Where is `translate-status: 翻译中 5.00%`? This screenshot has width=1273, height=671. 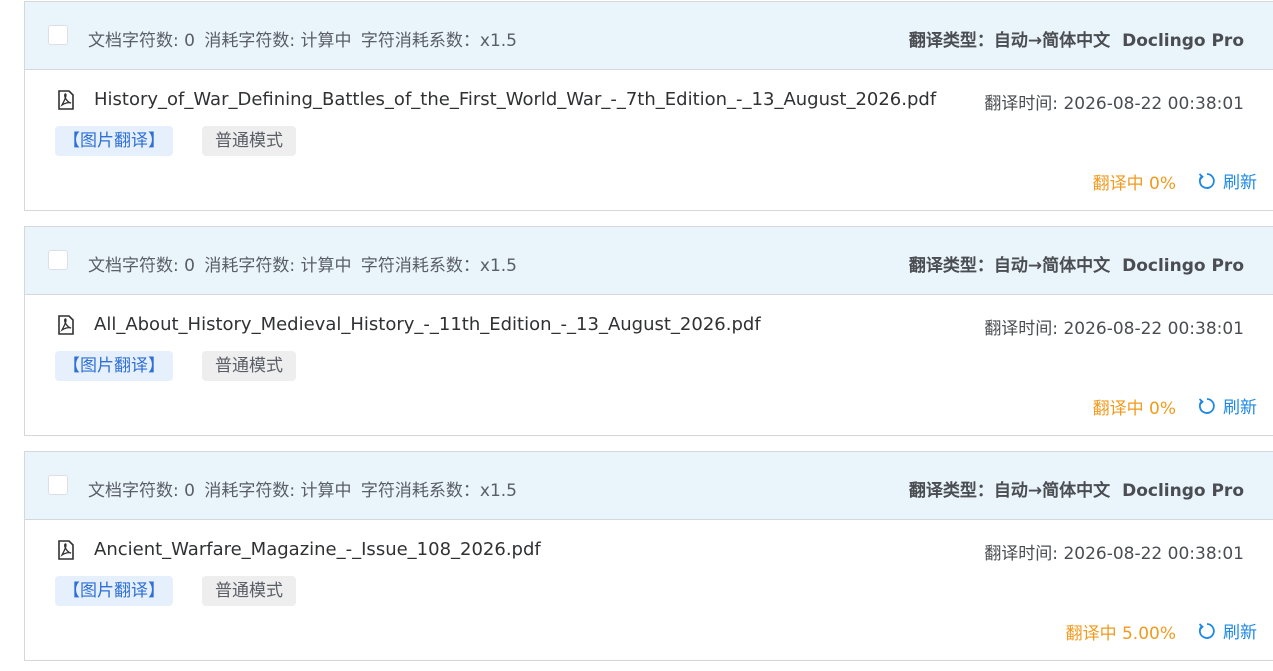 translate-status: 翻译中 5.00% is located at coordinates (1120, 634).